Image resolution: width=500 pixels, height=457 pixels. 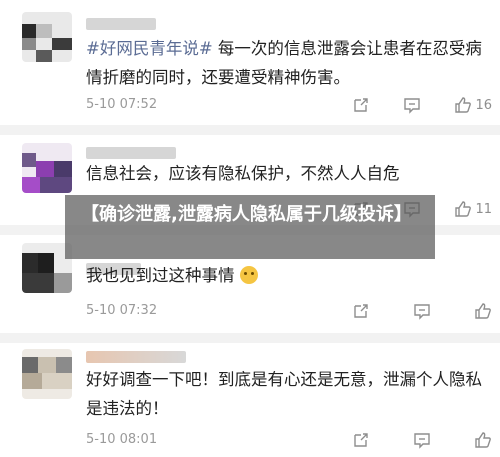 I want to click on hashtag-link: #好网民青年说#, so click(x=149, y=48).